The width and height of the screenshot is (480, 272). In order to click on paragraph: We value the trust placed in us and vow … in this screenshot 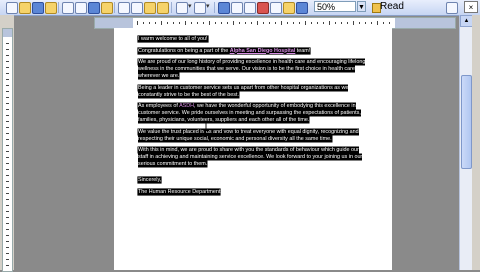, I will do `click(253, 135)`.